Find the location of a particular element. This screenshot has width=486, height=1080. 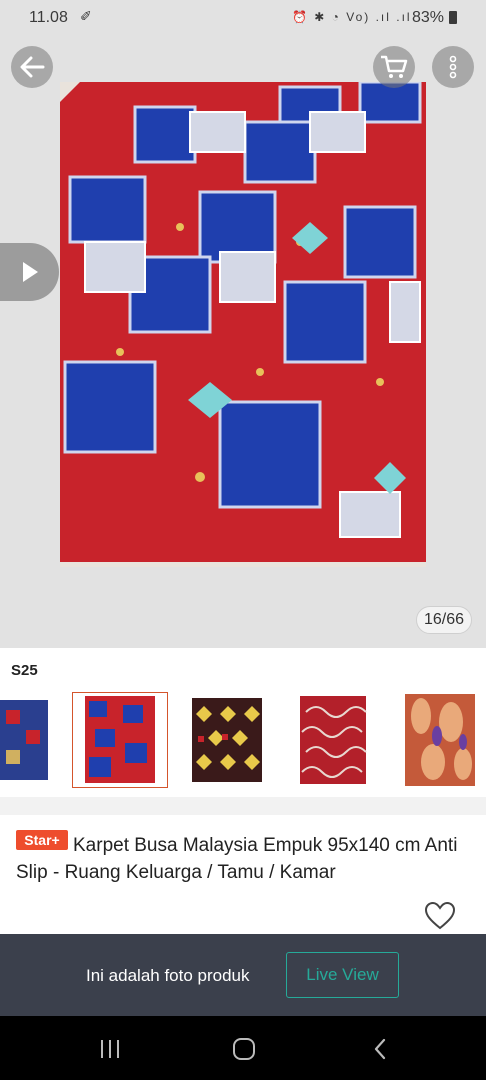

status-time: 11.08 is located at coordinates (48, 17).